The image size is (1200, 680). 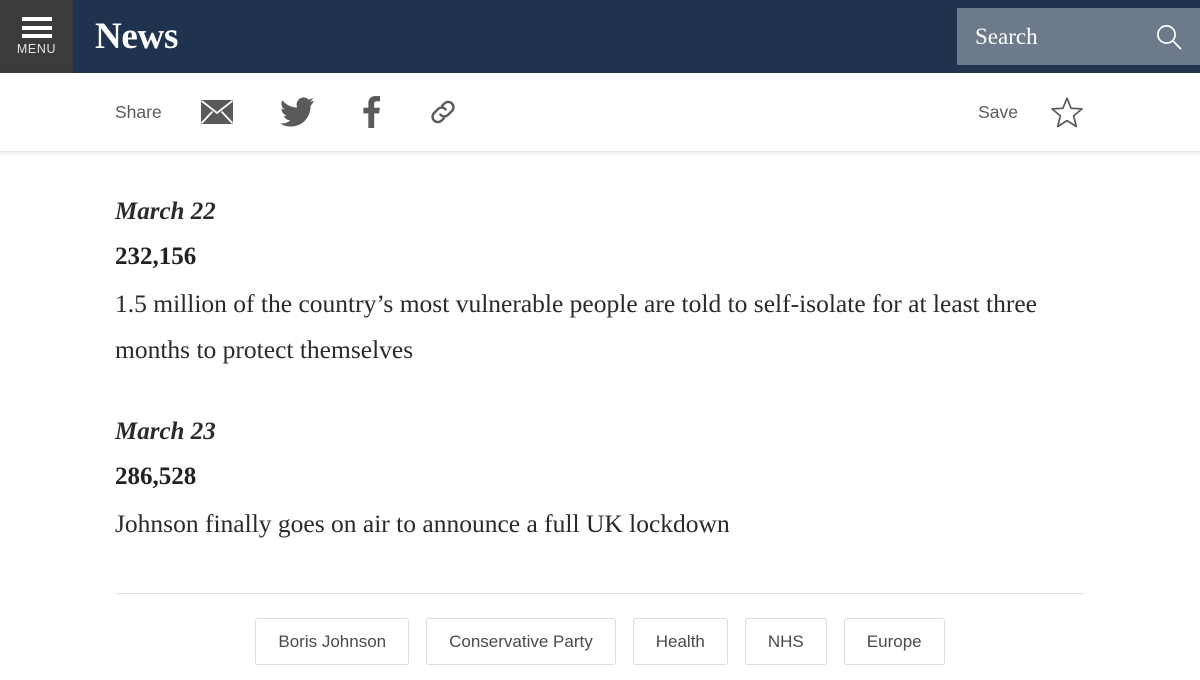 I want to click on tag-item: Boris Johnson, so click(x=332, y=641).